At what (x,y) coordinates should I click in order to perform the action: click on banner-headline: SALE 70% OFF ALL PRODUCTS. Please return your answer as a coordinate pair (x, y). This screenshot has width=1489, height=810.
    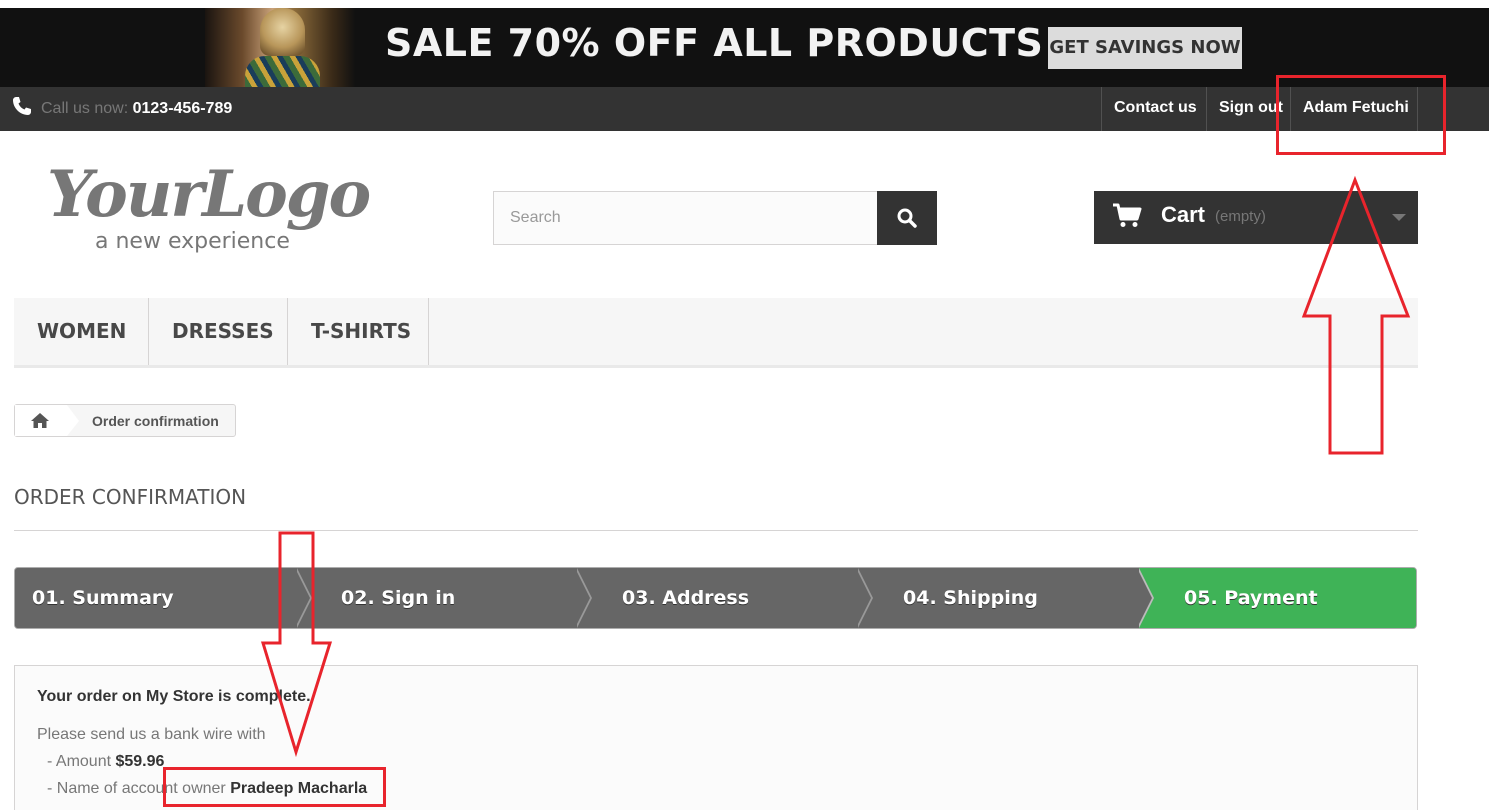
    Looking at the image, I should click on (714, 43).